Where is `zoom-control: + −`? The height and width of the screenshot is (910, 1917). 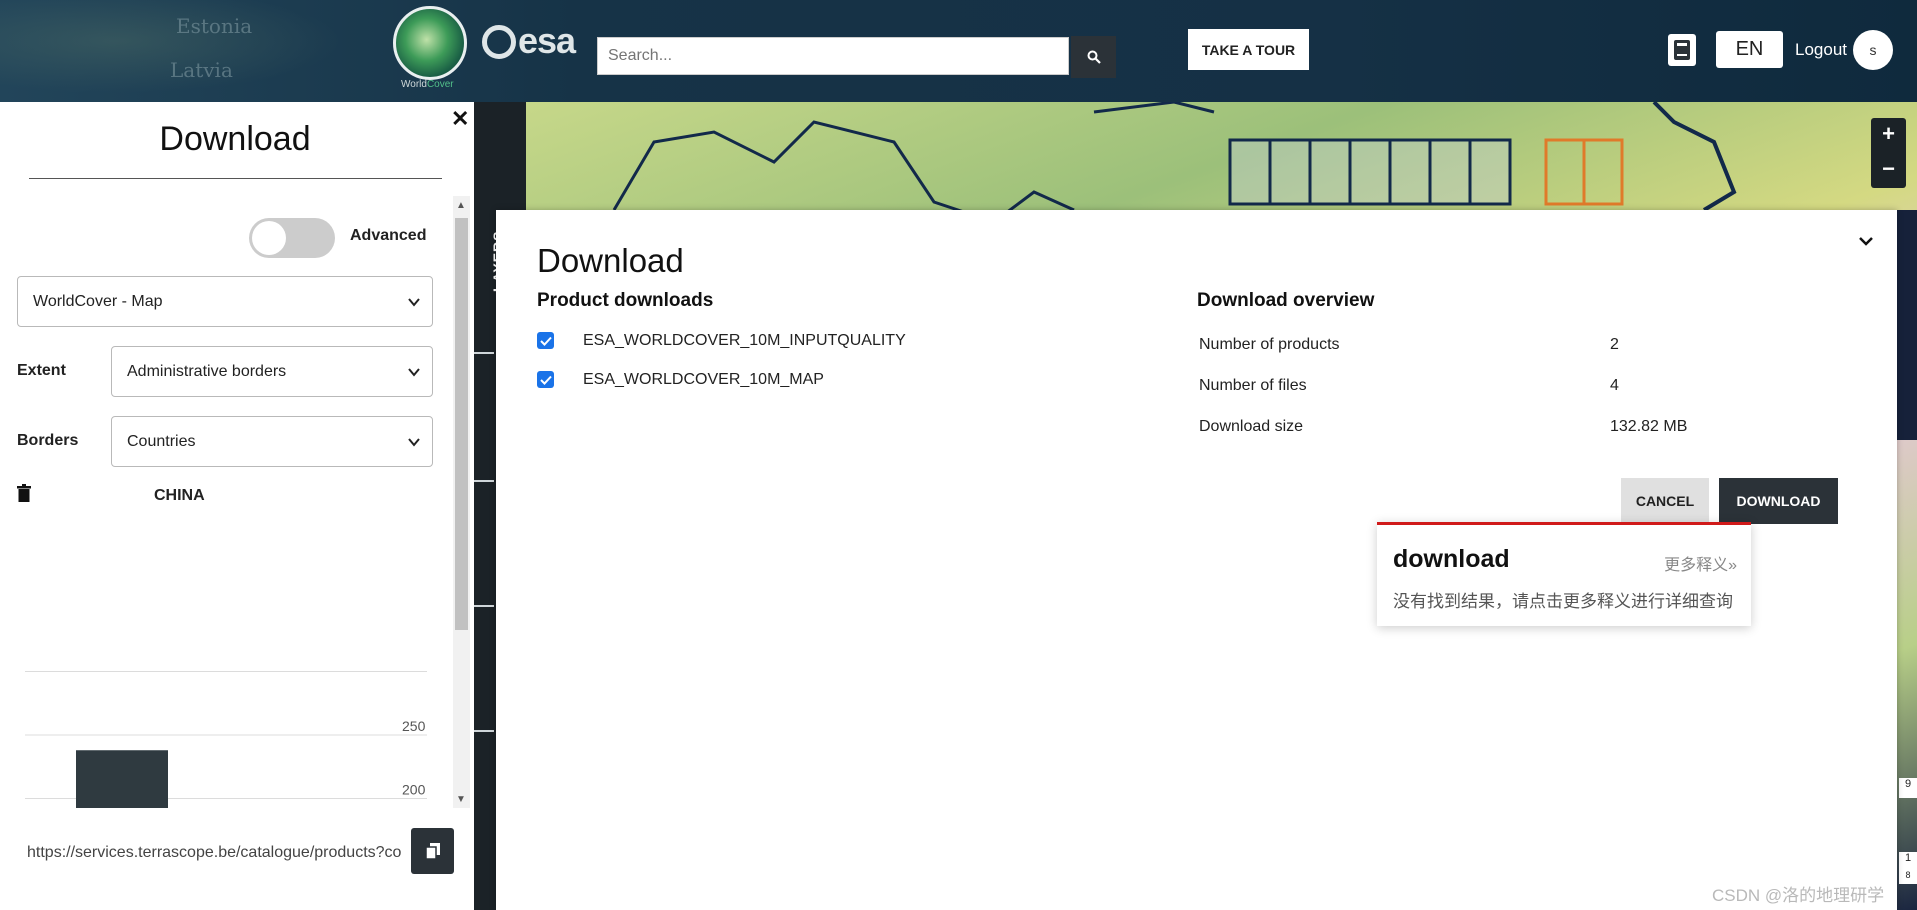 zoom-control: + − is located at coordinates (1888, 153).